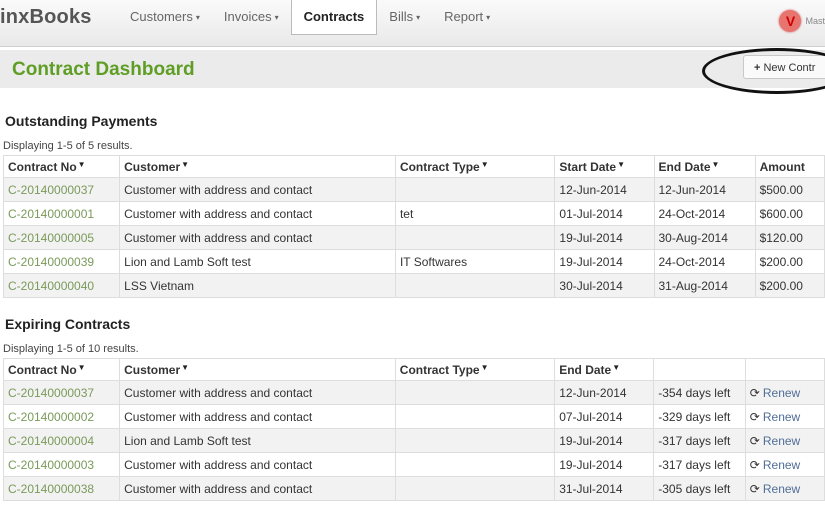  What do you see at coordinates (588, 166) in the screenshot?
I see `col-label: Start Date` at bounding box center [588, 166].